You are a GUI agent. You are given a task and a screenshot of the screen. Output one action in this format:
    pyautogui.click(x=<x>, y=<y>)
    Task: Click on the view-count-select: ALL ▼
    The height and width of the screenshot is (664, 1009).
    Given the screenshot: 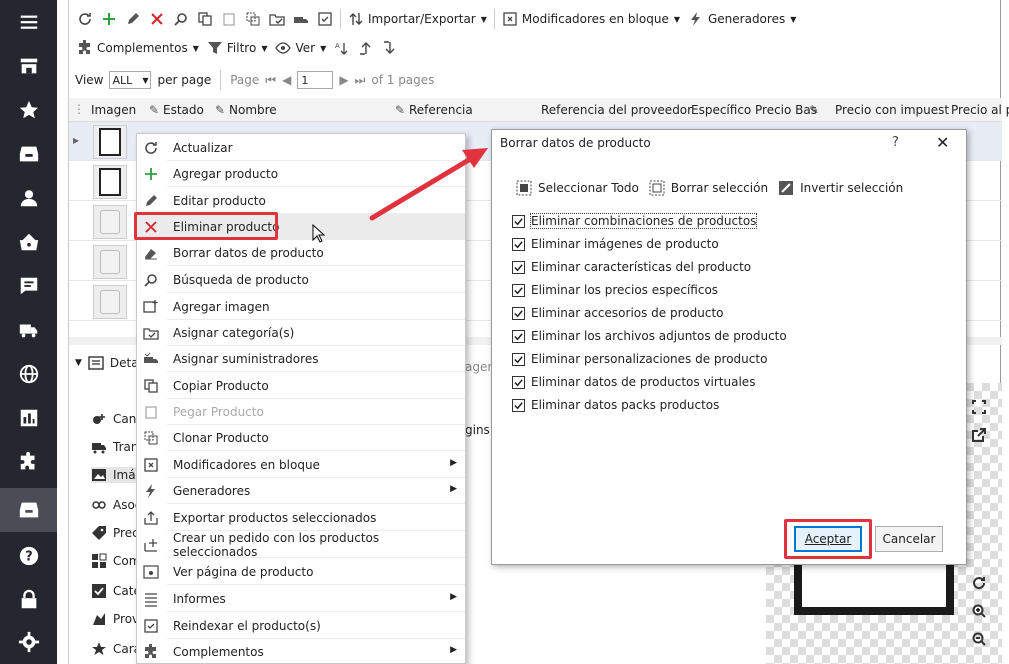 What is the action you would take?
    pyautogui.click(x=130, y=80)
    